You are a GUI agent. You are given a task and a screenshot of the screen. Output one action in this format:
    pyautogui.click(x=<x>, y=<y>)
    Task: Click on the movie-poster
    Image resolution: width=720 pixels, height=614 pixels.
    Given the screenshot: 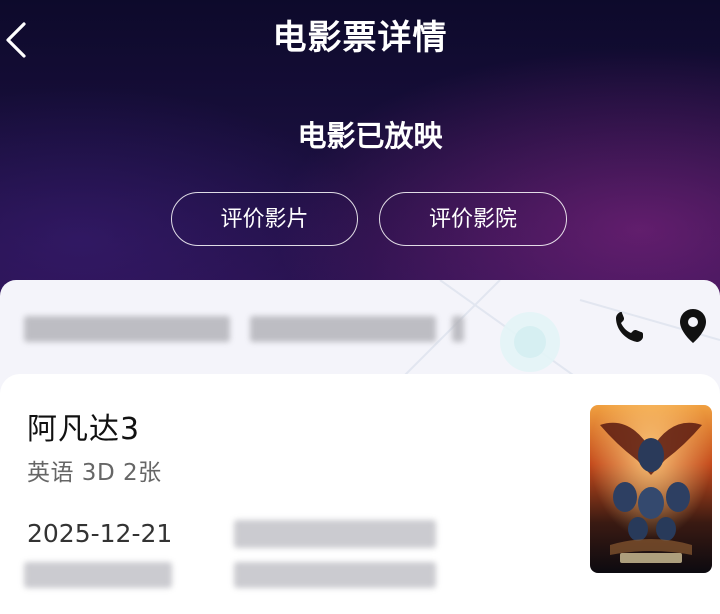 What is the action you would take?
    pyautogui.click(x=651, y=489)
    